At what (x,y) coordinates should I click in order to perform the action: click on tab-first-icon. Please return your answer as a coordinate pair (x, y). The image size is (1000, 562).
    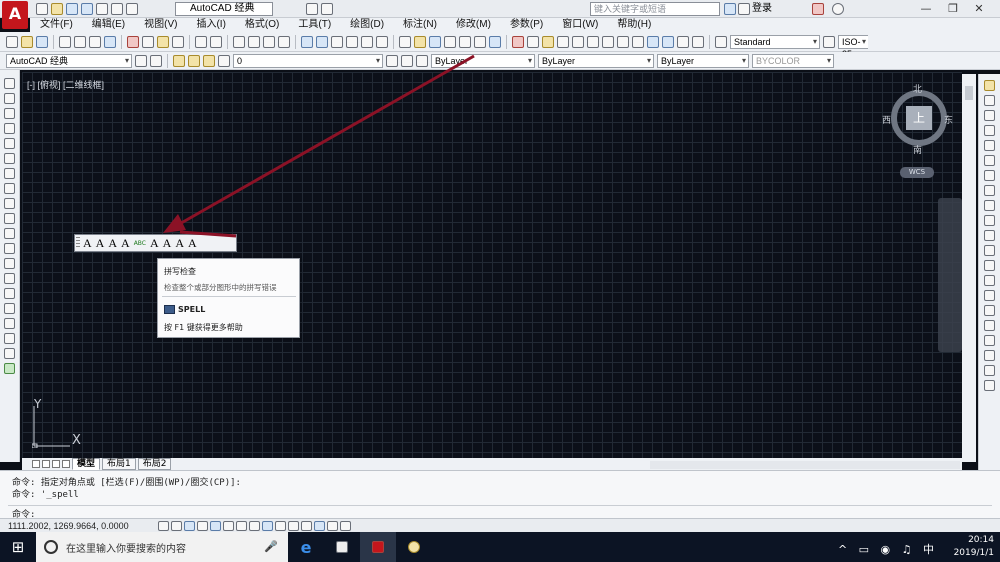
    Looking at the image, I should click on (36, 464).